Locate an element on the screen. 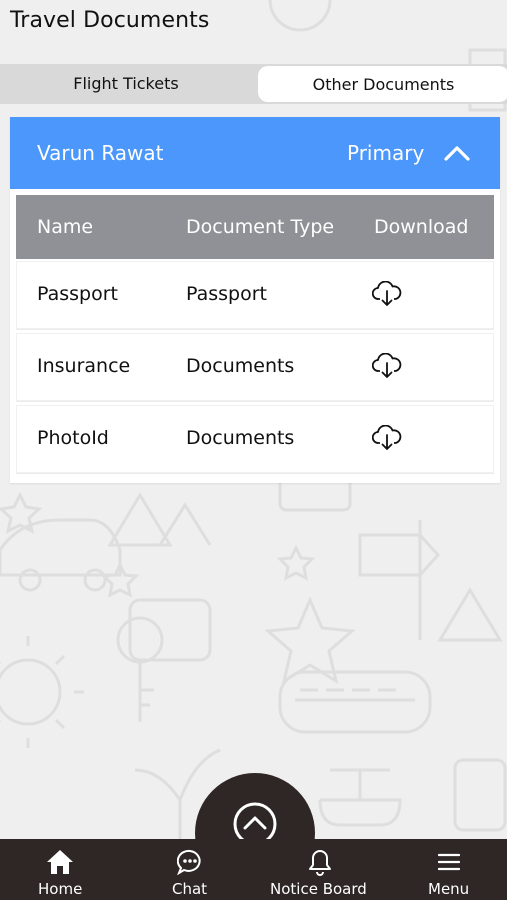 The width and height of the screenshot is (507, 900). nav-menu: Menu is located at coordinates (449, 869).